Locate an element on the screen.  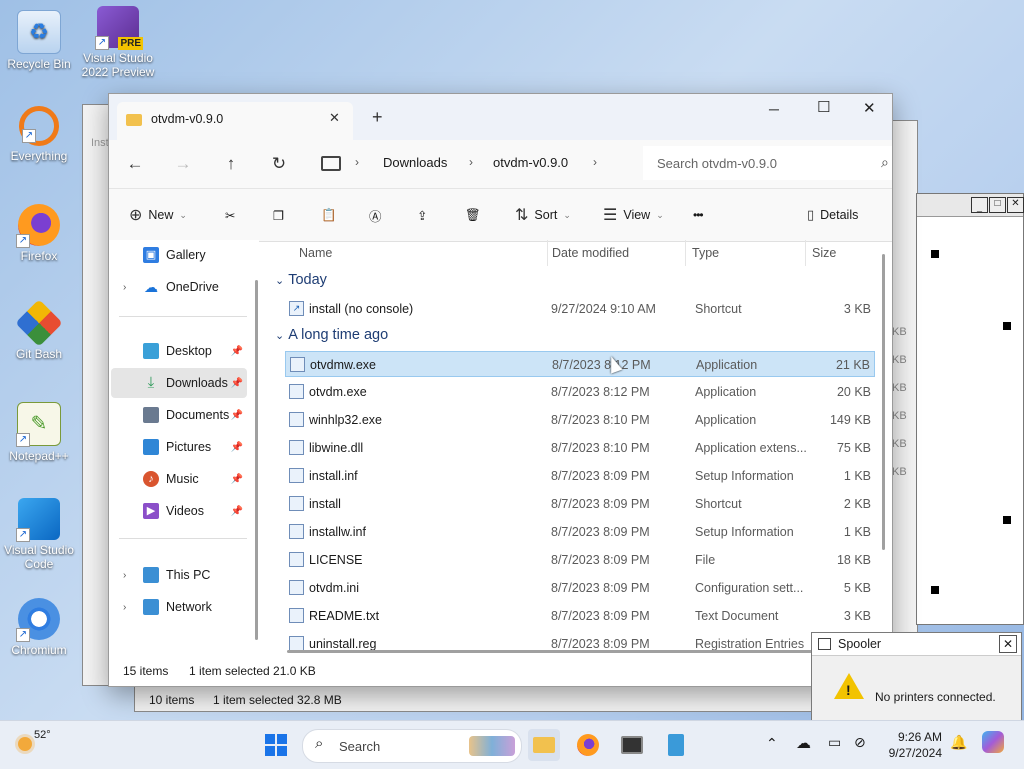
sidebar-item-music: ♪ Music 📌 is located at coordinates (179, 479).